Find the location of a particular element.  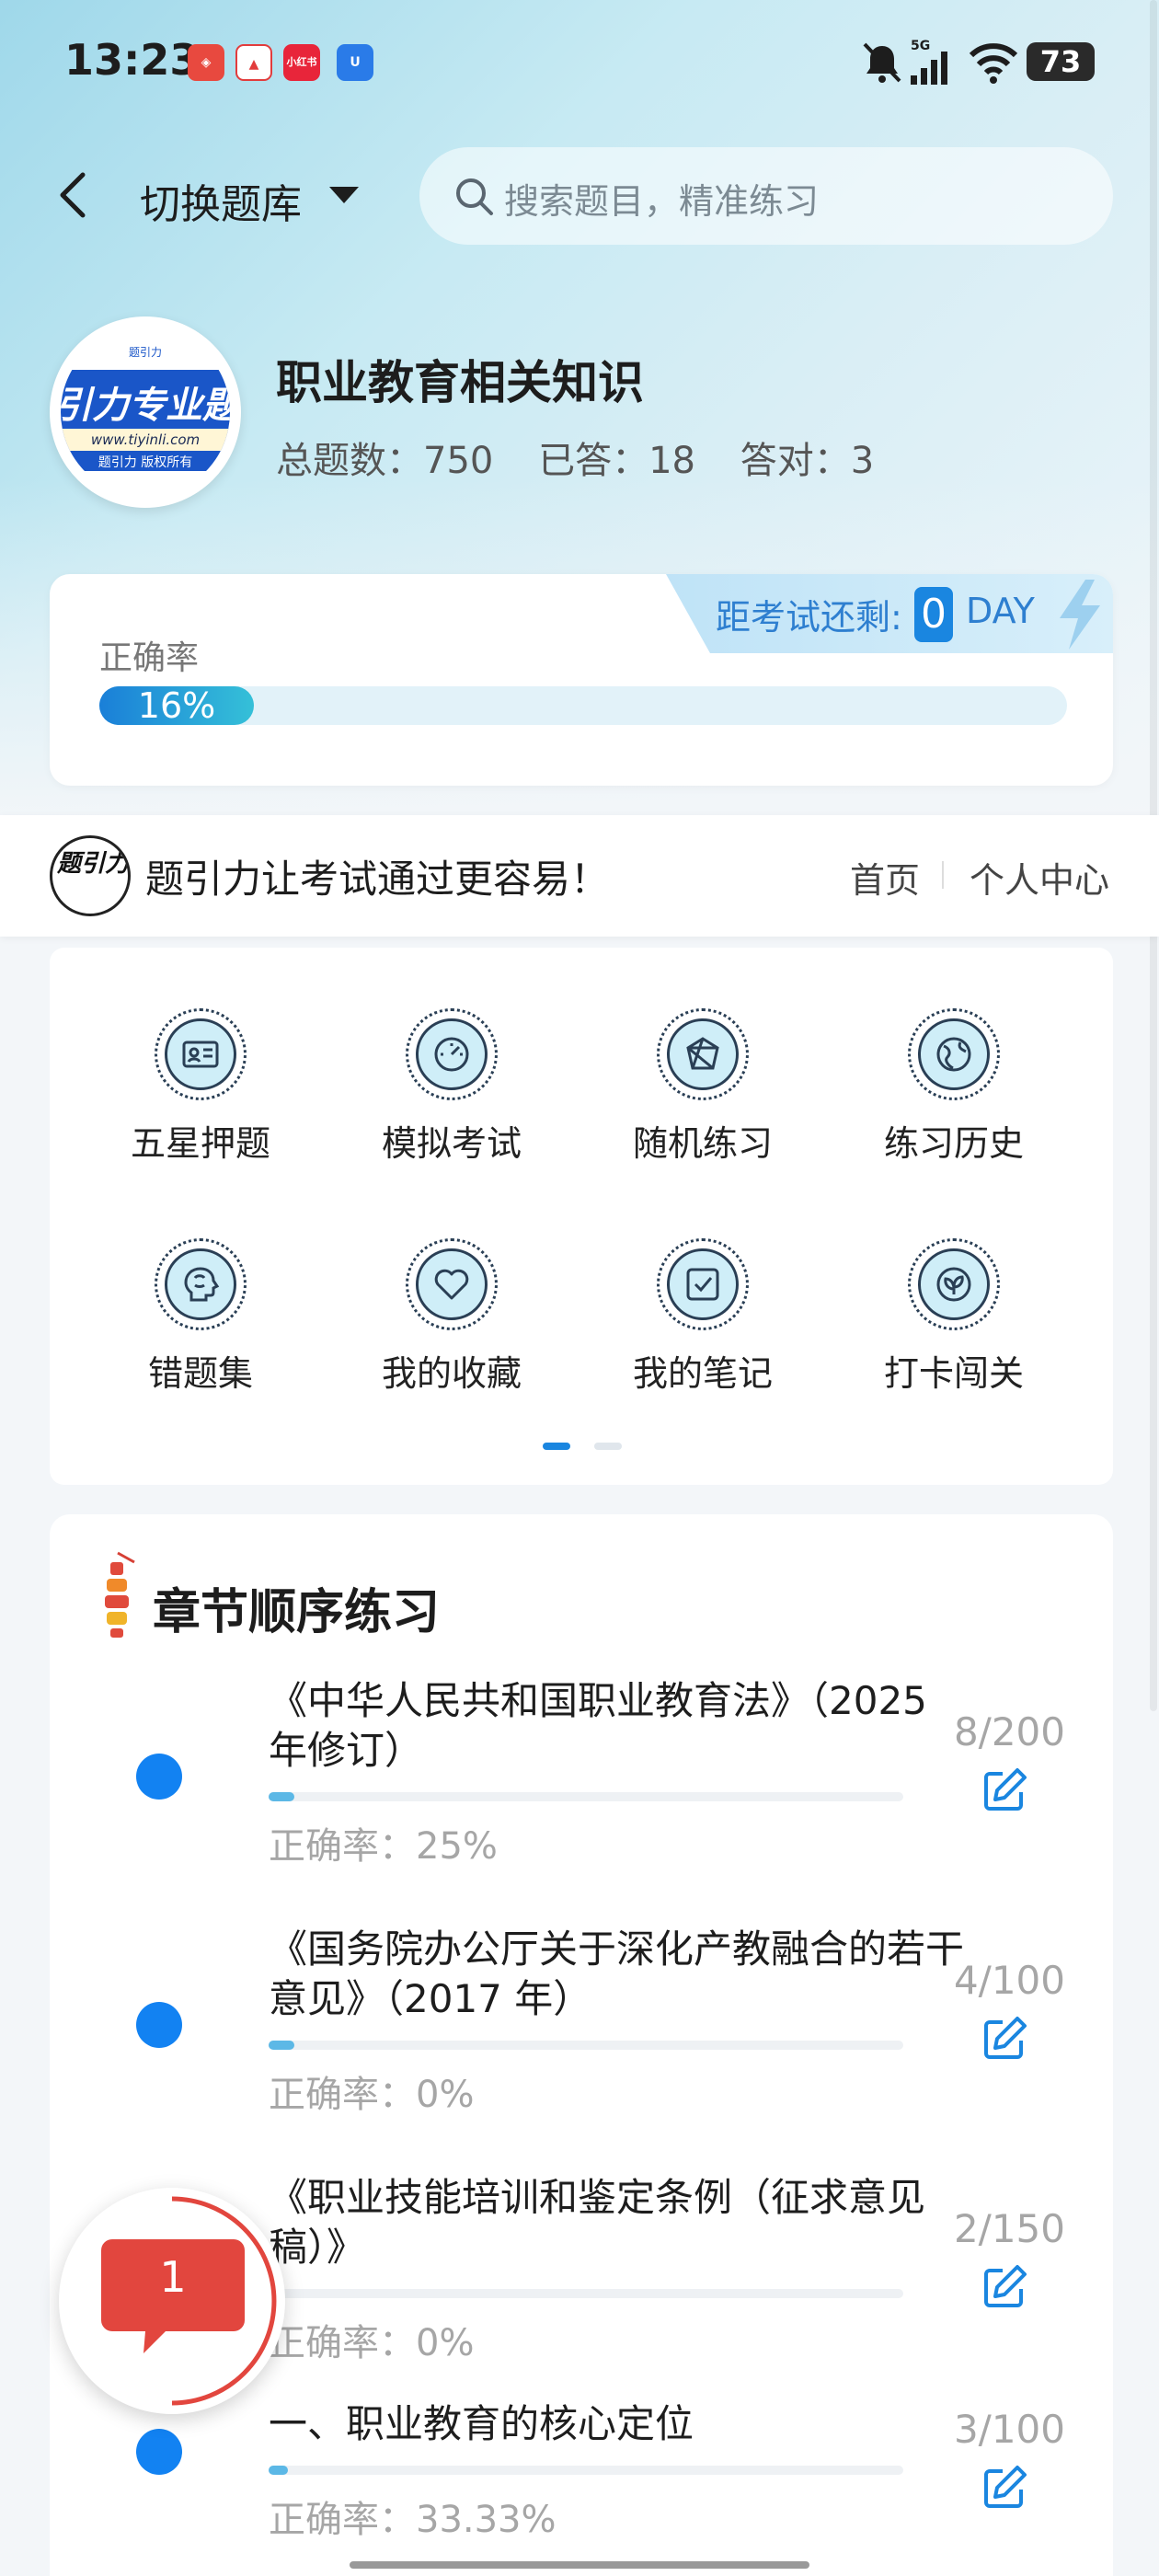

feature-item: 练习历史 is located at coordinates (954, 1066).